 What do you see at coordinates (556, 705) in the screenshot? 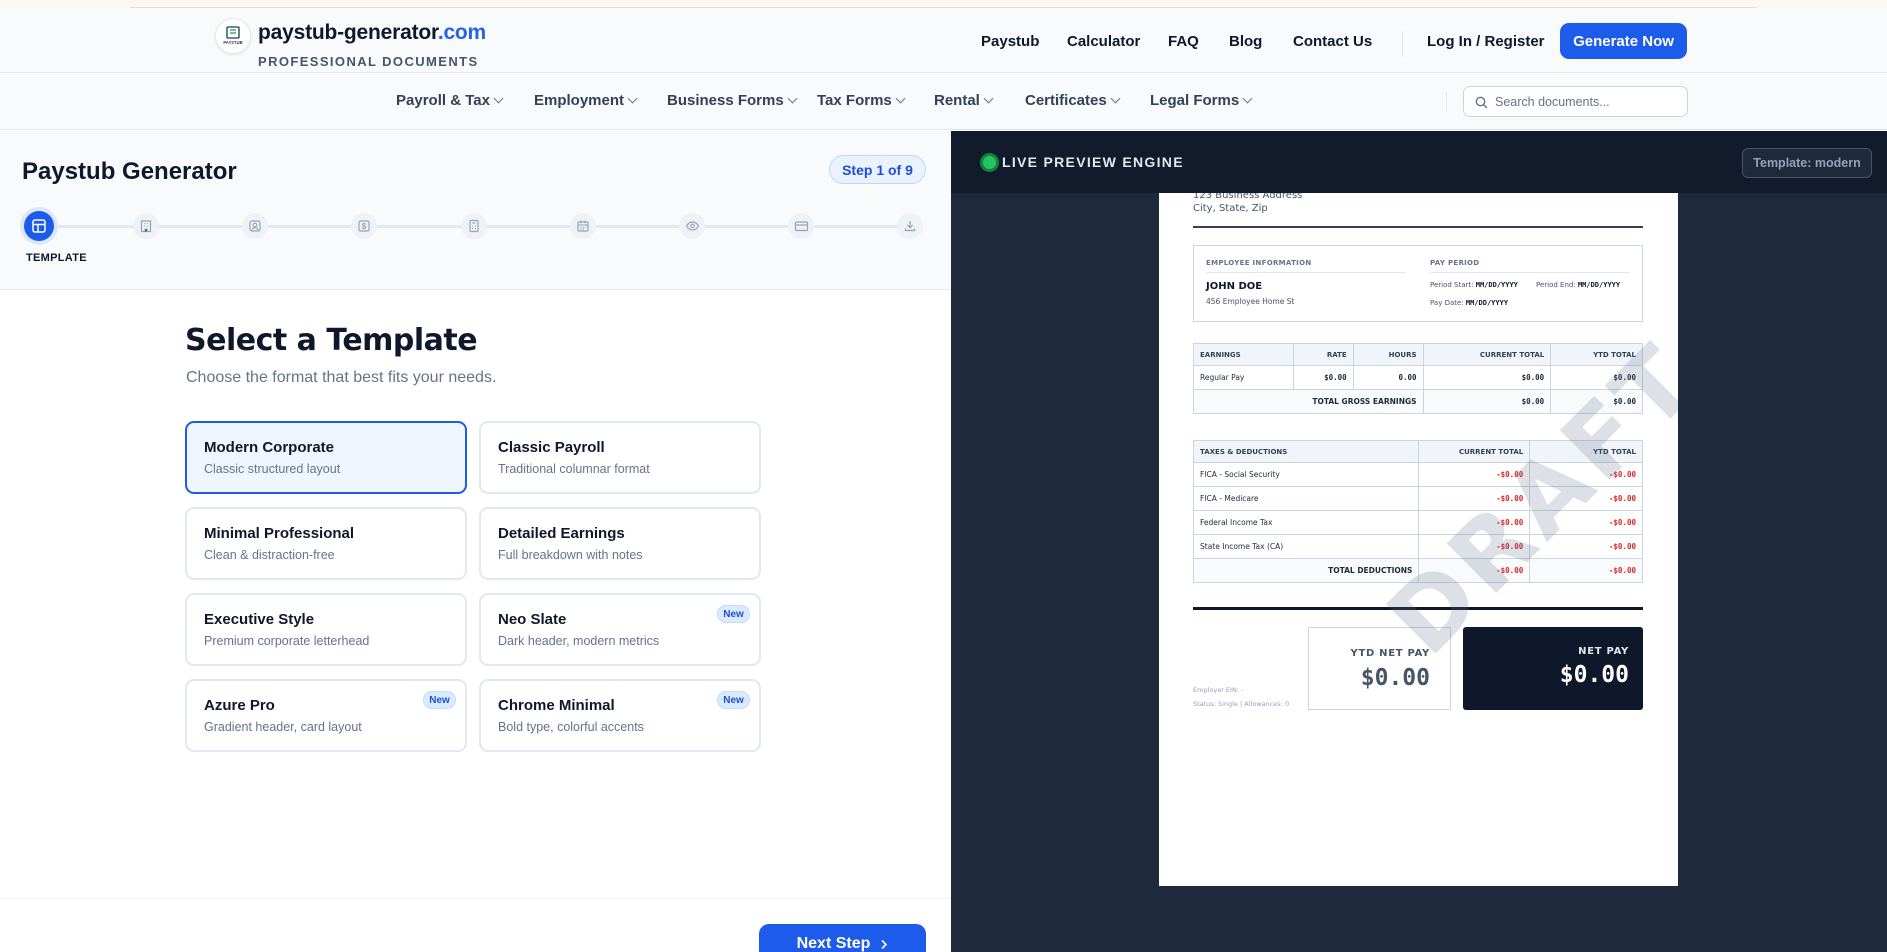
I see `template-name: Chrome Minimal` at bounding box center [556, 705].